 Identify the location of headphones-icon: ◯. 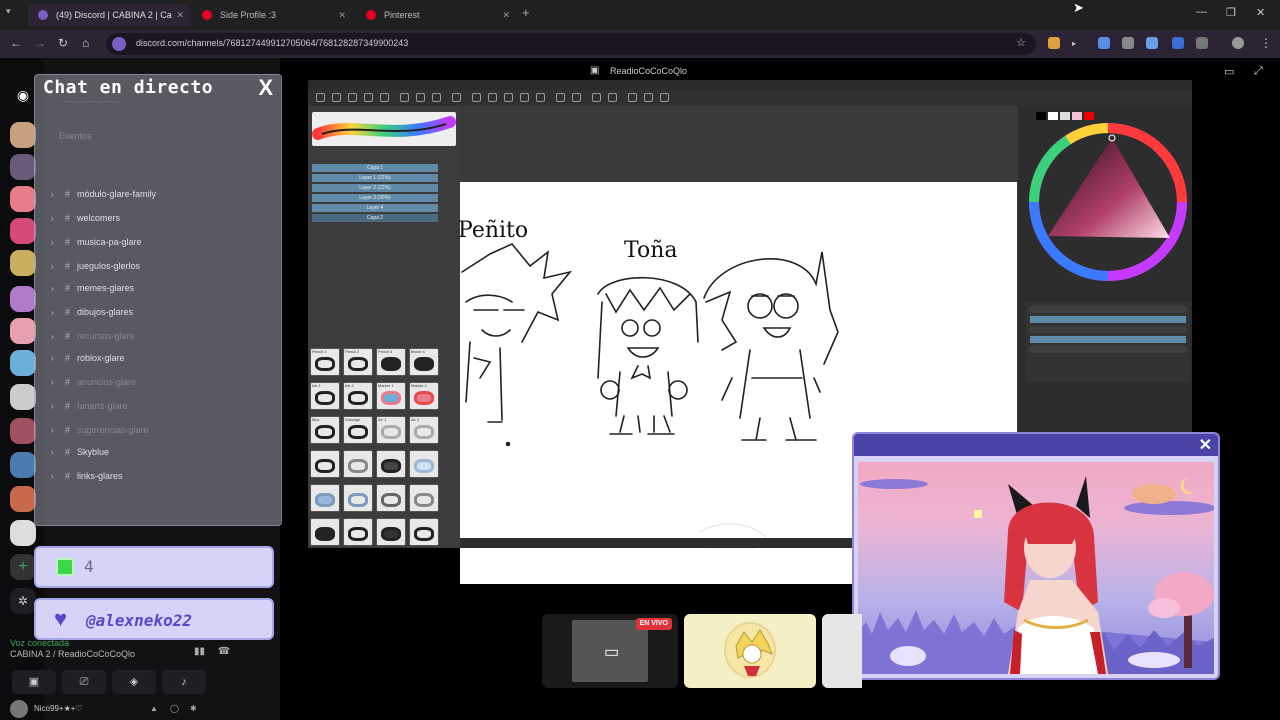
(174, 708).